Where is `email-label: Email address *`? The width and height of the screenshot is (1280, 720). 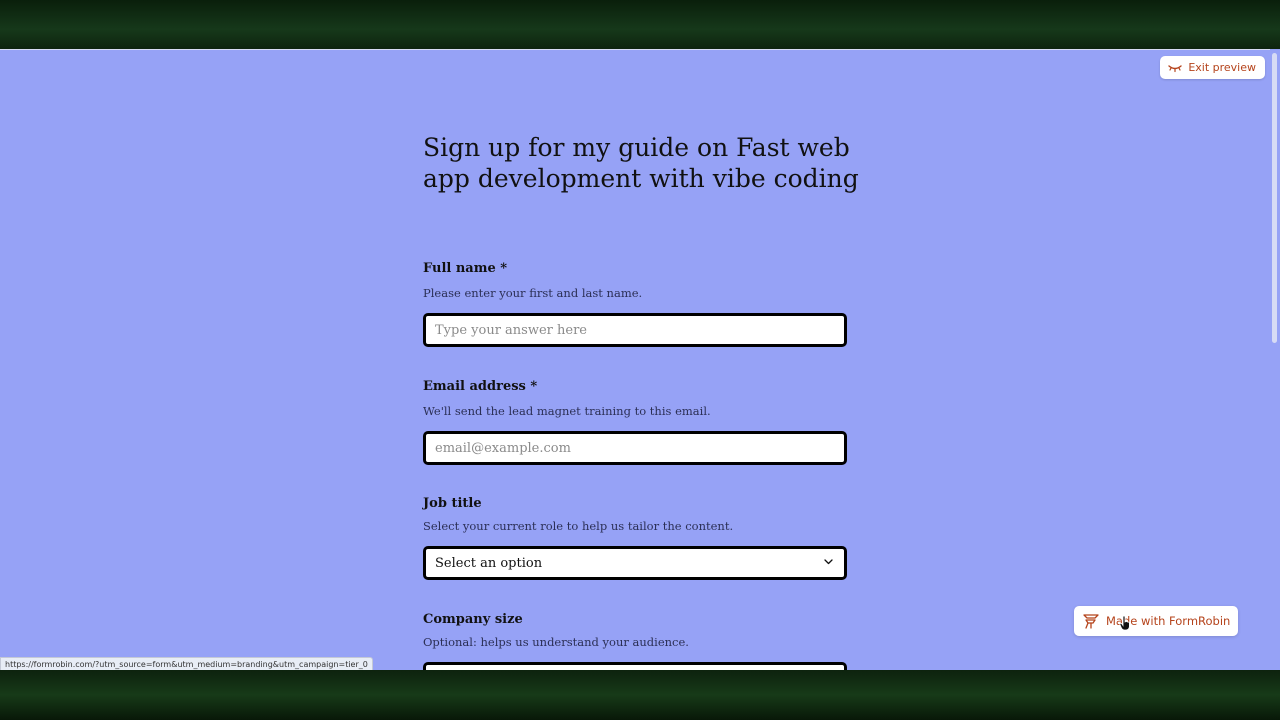 email-label: Email address * is located at coordinates (480, 386).